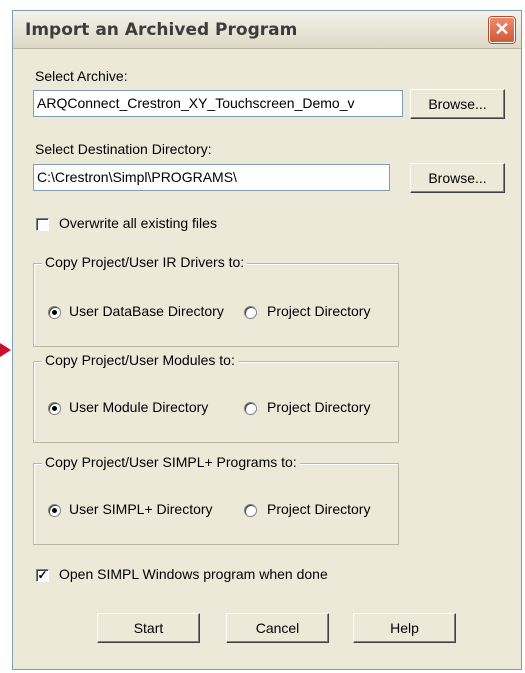 This screenshot has width=525, height=673. I want to click on modules-user-module-label: User Module Directory, so click(139, 407).